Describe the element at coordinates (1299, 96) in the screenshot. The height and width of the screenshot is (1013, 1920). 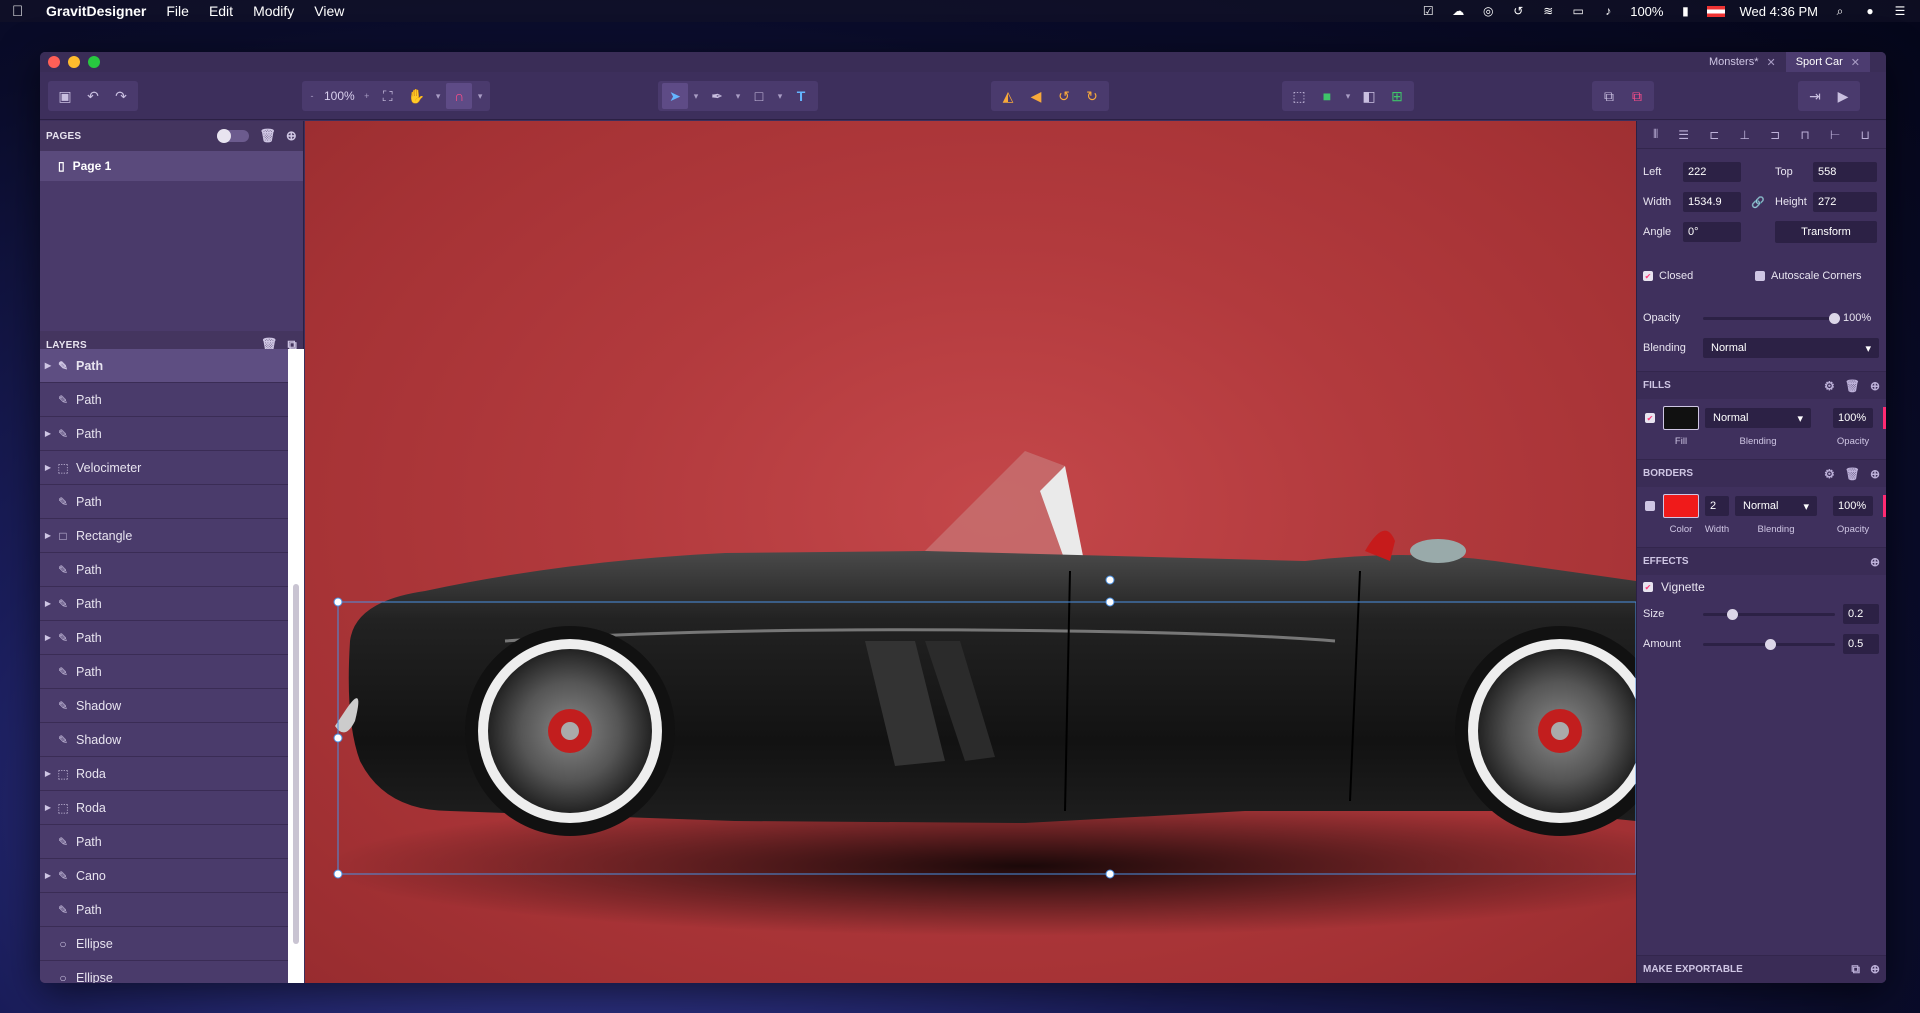
I see `group-icon: ⬚` at that location.